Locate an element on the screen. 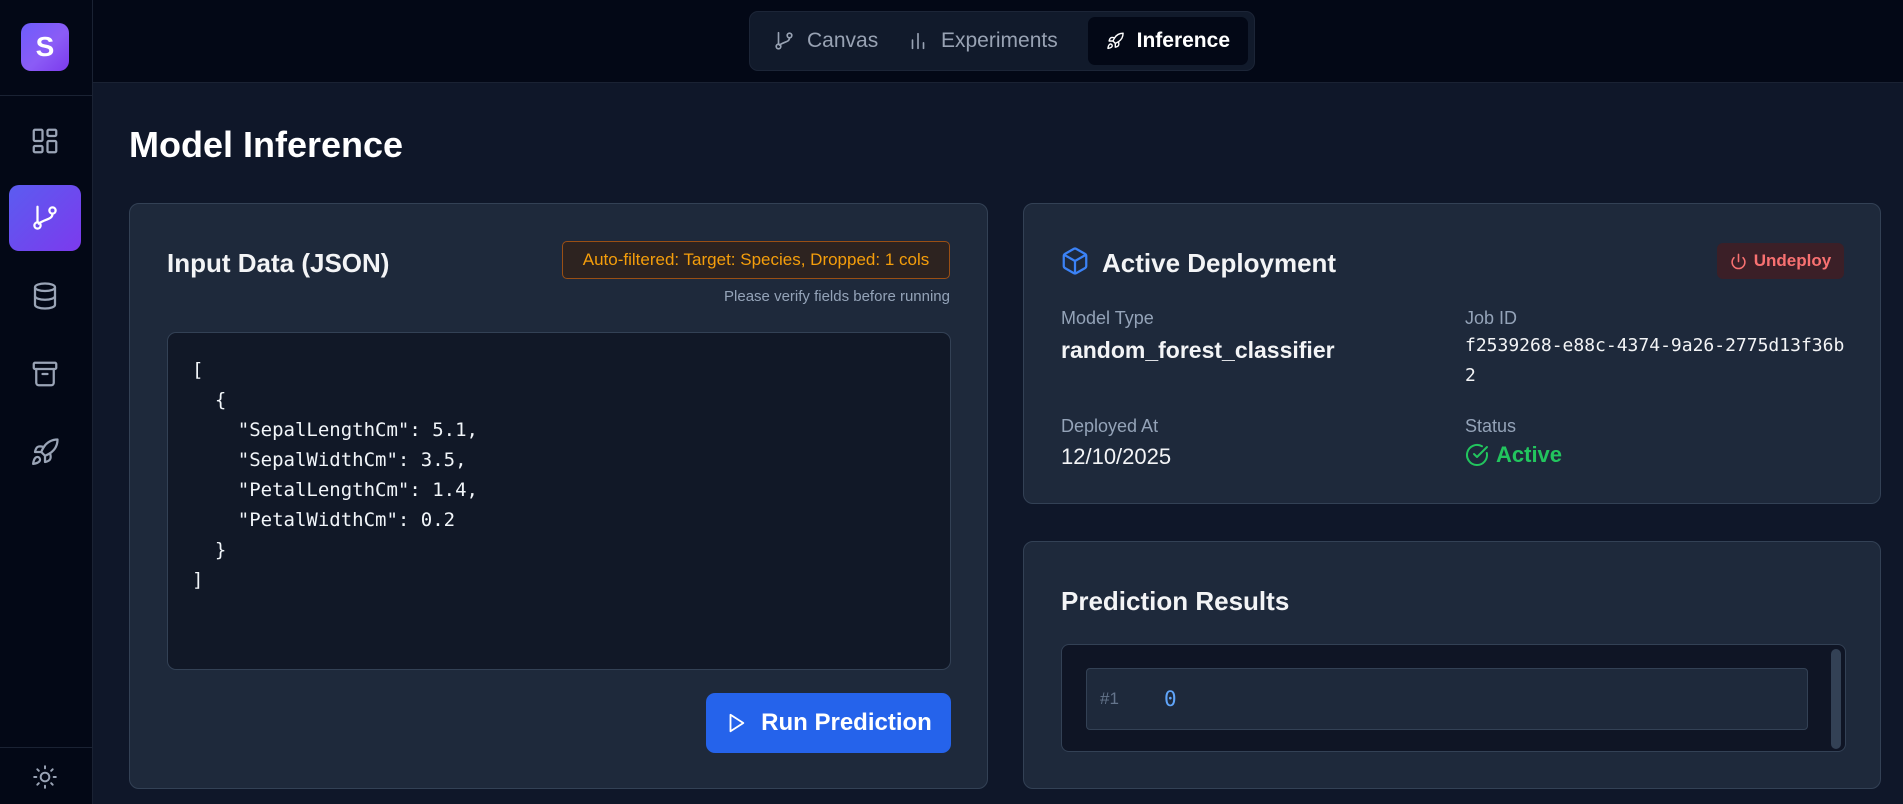 Image resolution: width=1903 pixels, height=804 pixels. tab-inference: Inference is located at coordinates (1168, 41).